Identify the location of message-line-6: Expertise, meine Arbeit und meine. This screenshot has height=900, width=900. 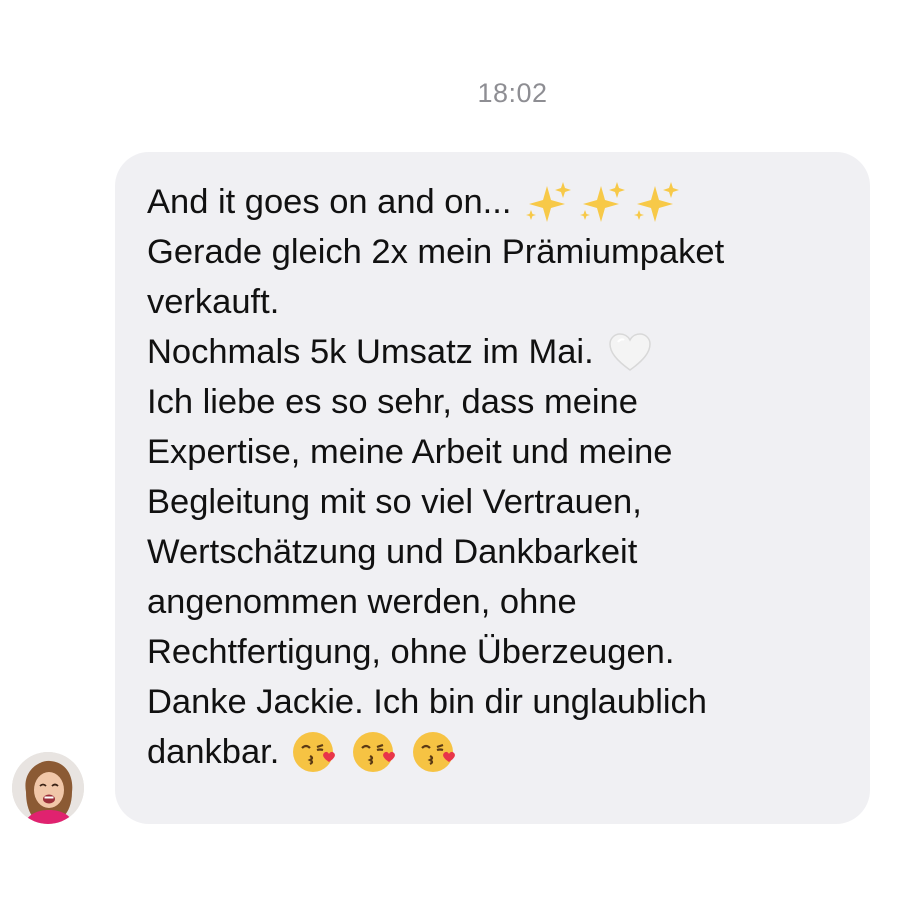
(498, 452).